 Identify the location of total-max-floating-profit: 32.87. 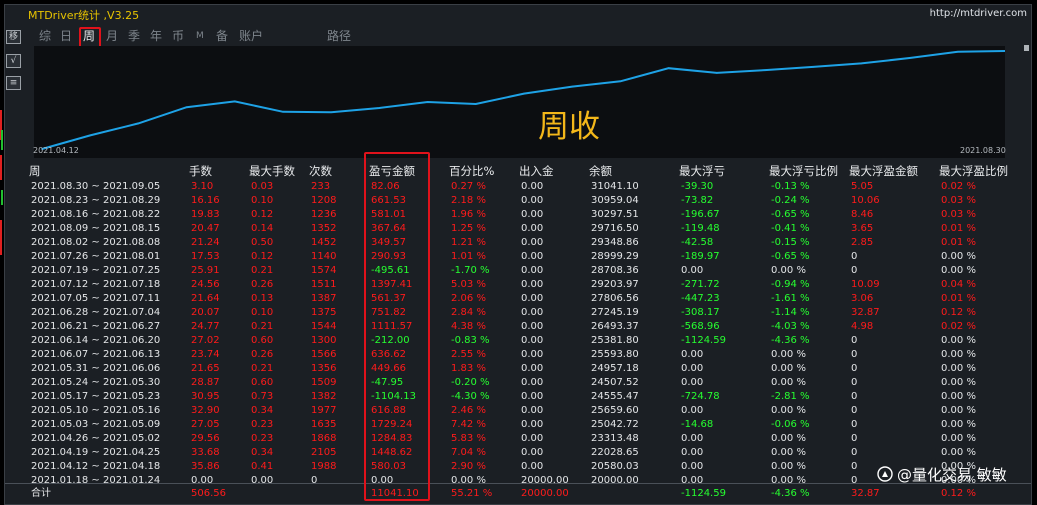
(865, 493).